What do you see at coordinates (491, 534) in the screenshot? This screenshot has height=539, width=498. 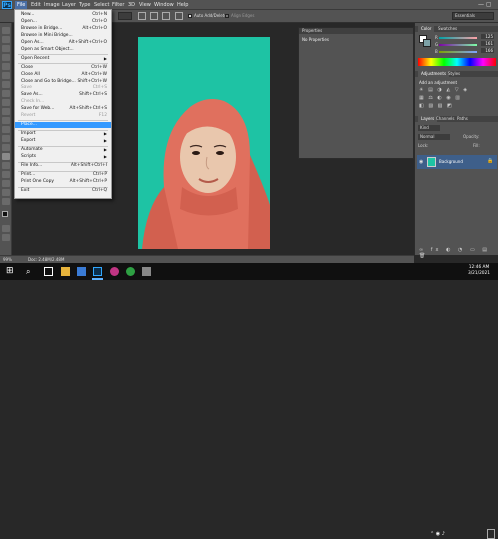 I see `notification-icon` at bounding box center [491, 534].